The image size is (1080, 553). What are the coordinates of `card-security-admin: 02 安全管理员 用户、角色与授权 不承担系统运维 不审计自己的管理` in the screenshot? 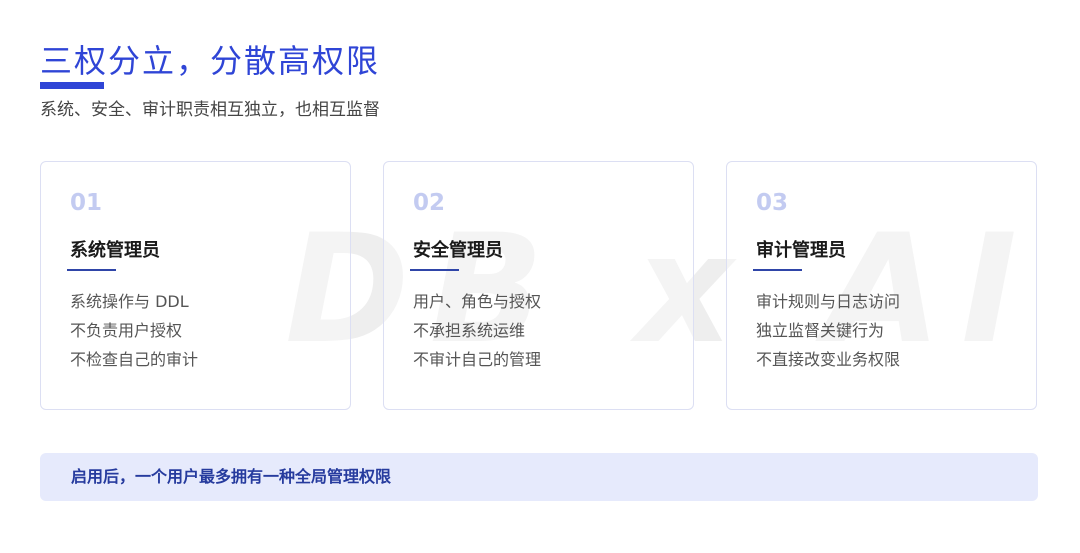 It's located at (538, 285).